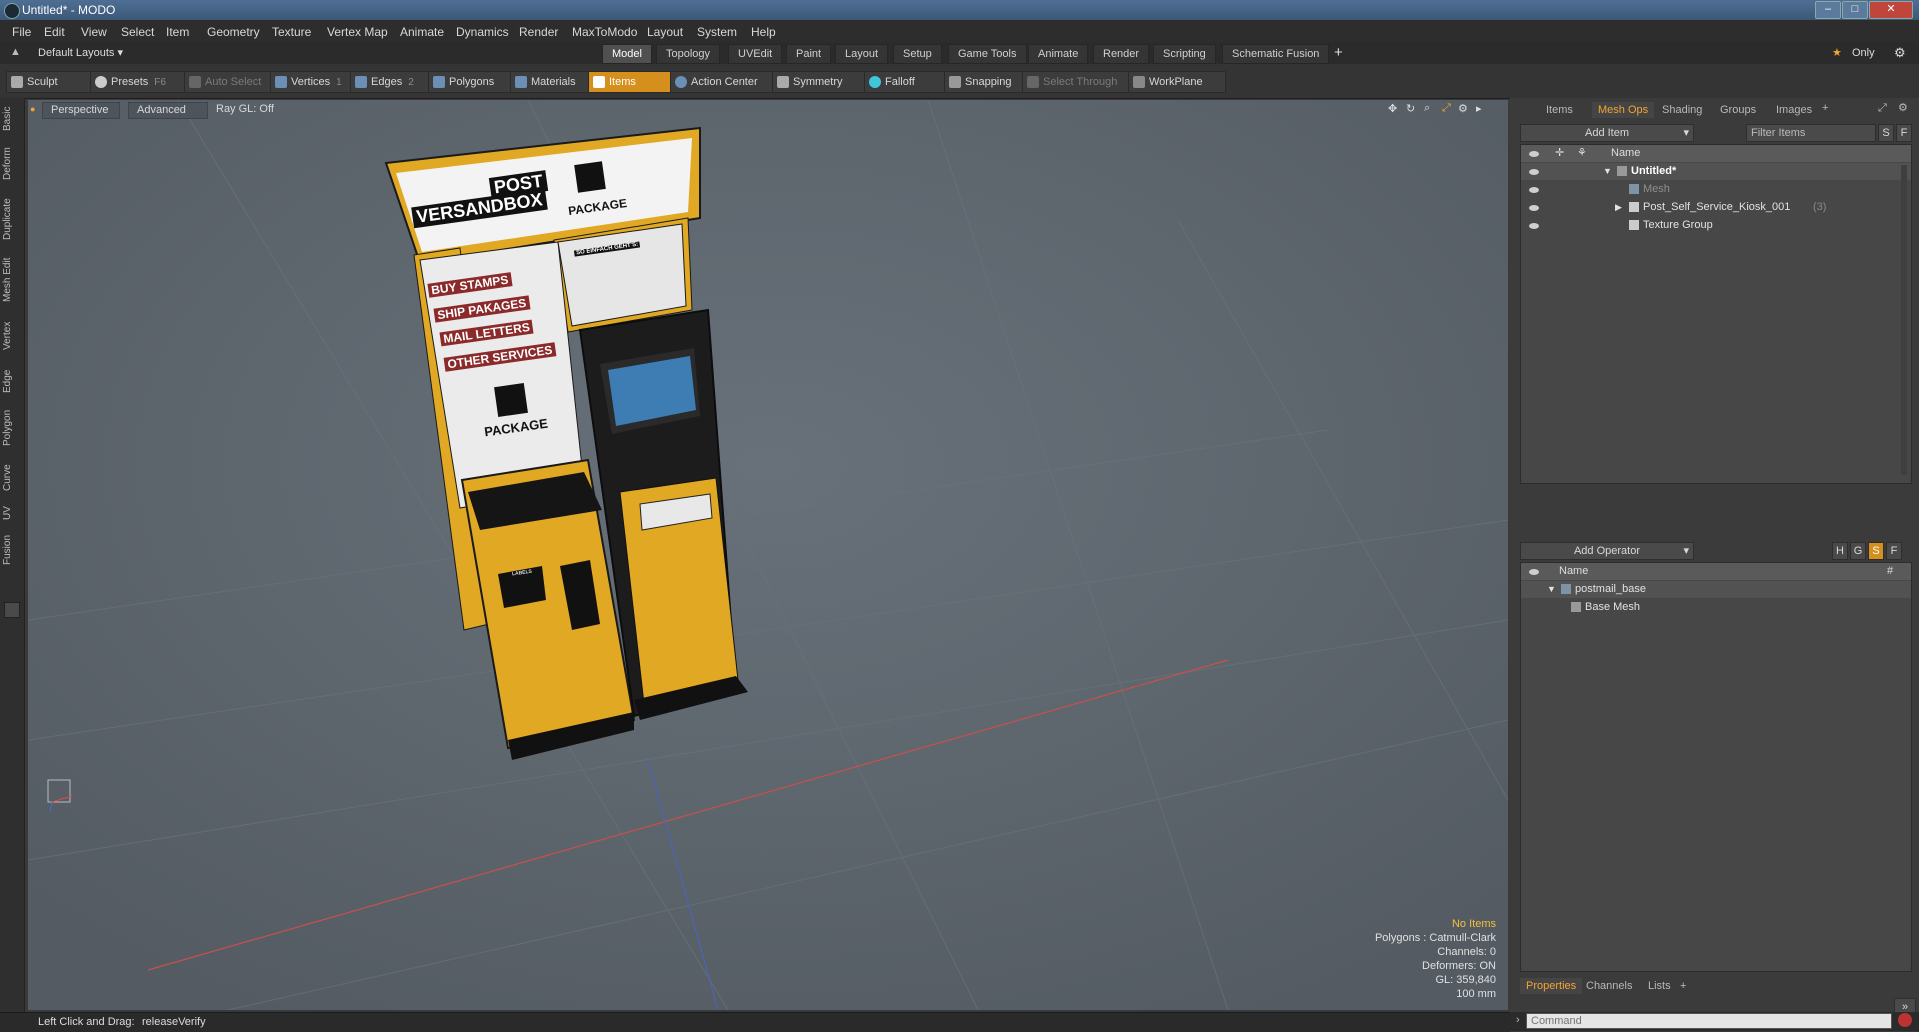 This screenshot has height=1032, width=1919. Describe the element at coordinates (917, 54) in the screenshot. I see `tab-setup: Setup` at that location.